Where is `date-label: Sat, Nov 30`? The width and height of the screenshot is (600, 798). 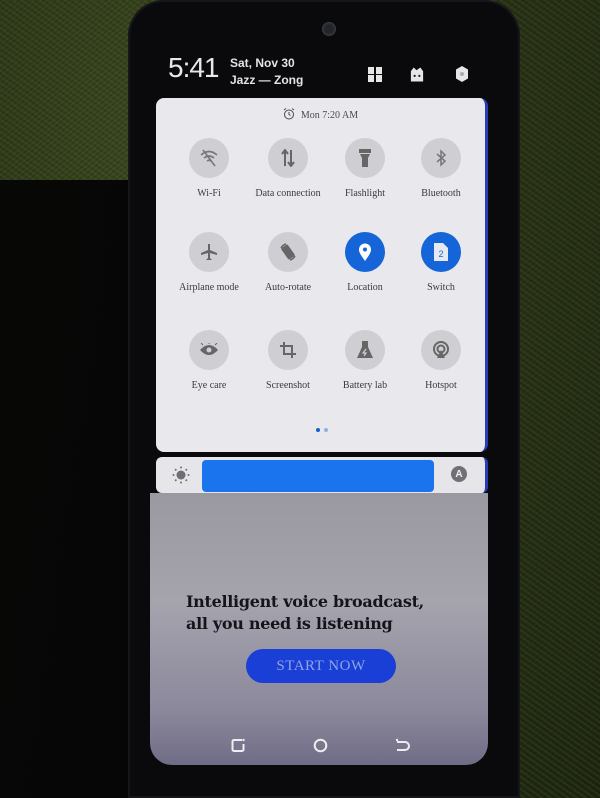 date-label: Sat, Nov 30 is located at coordinates (262, 63).